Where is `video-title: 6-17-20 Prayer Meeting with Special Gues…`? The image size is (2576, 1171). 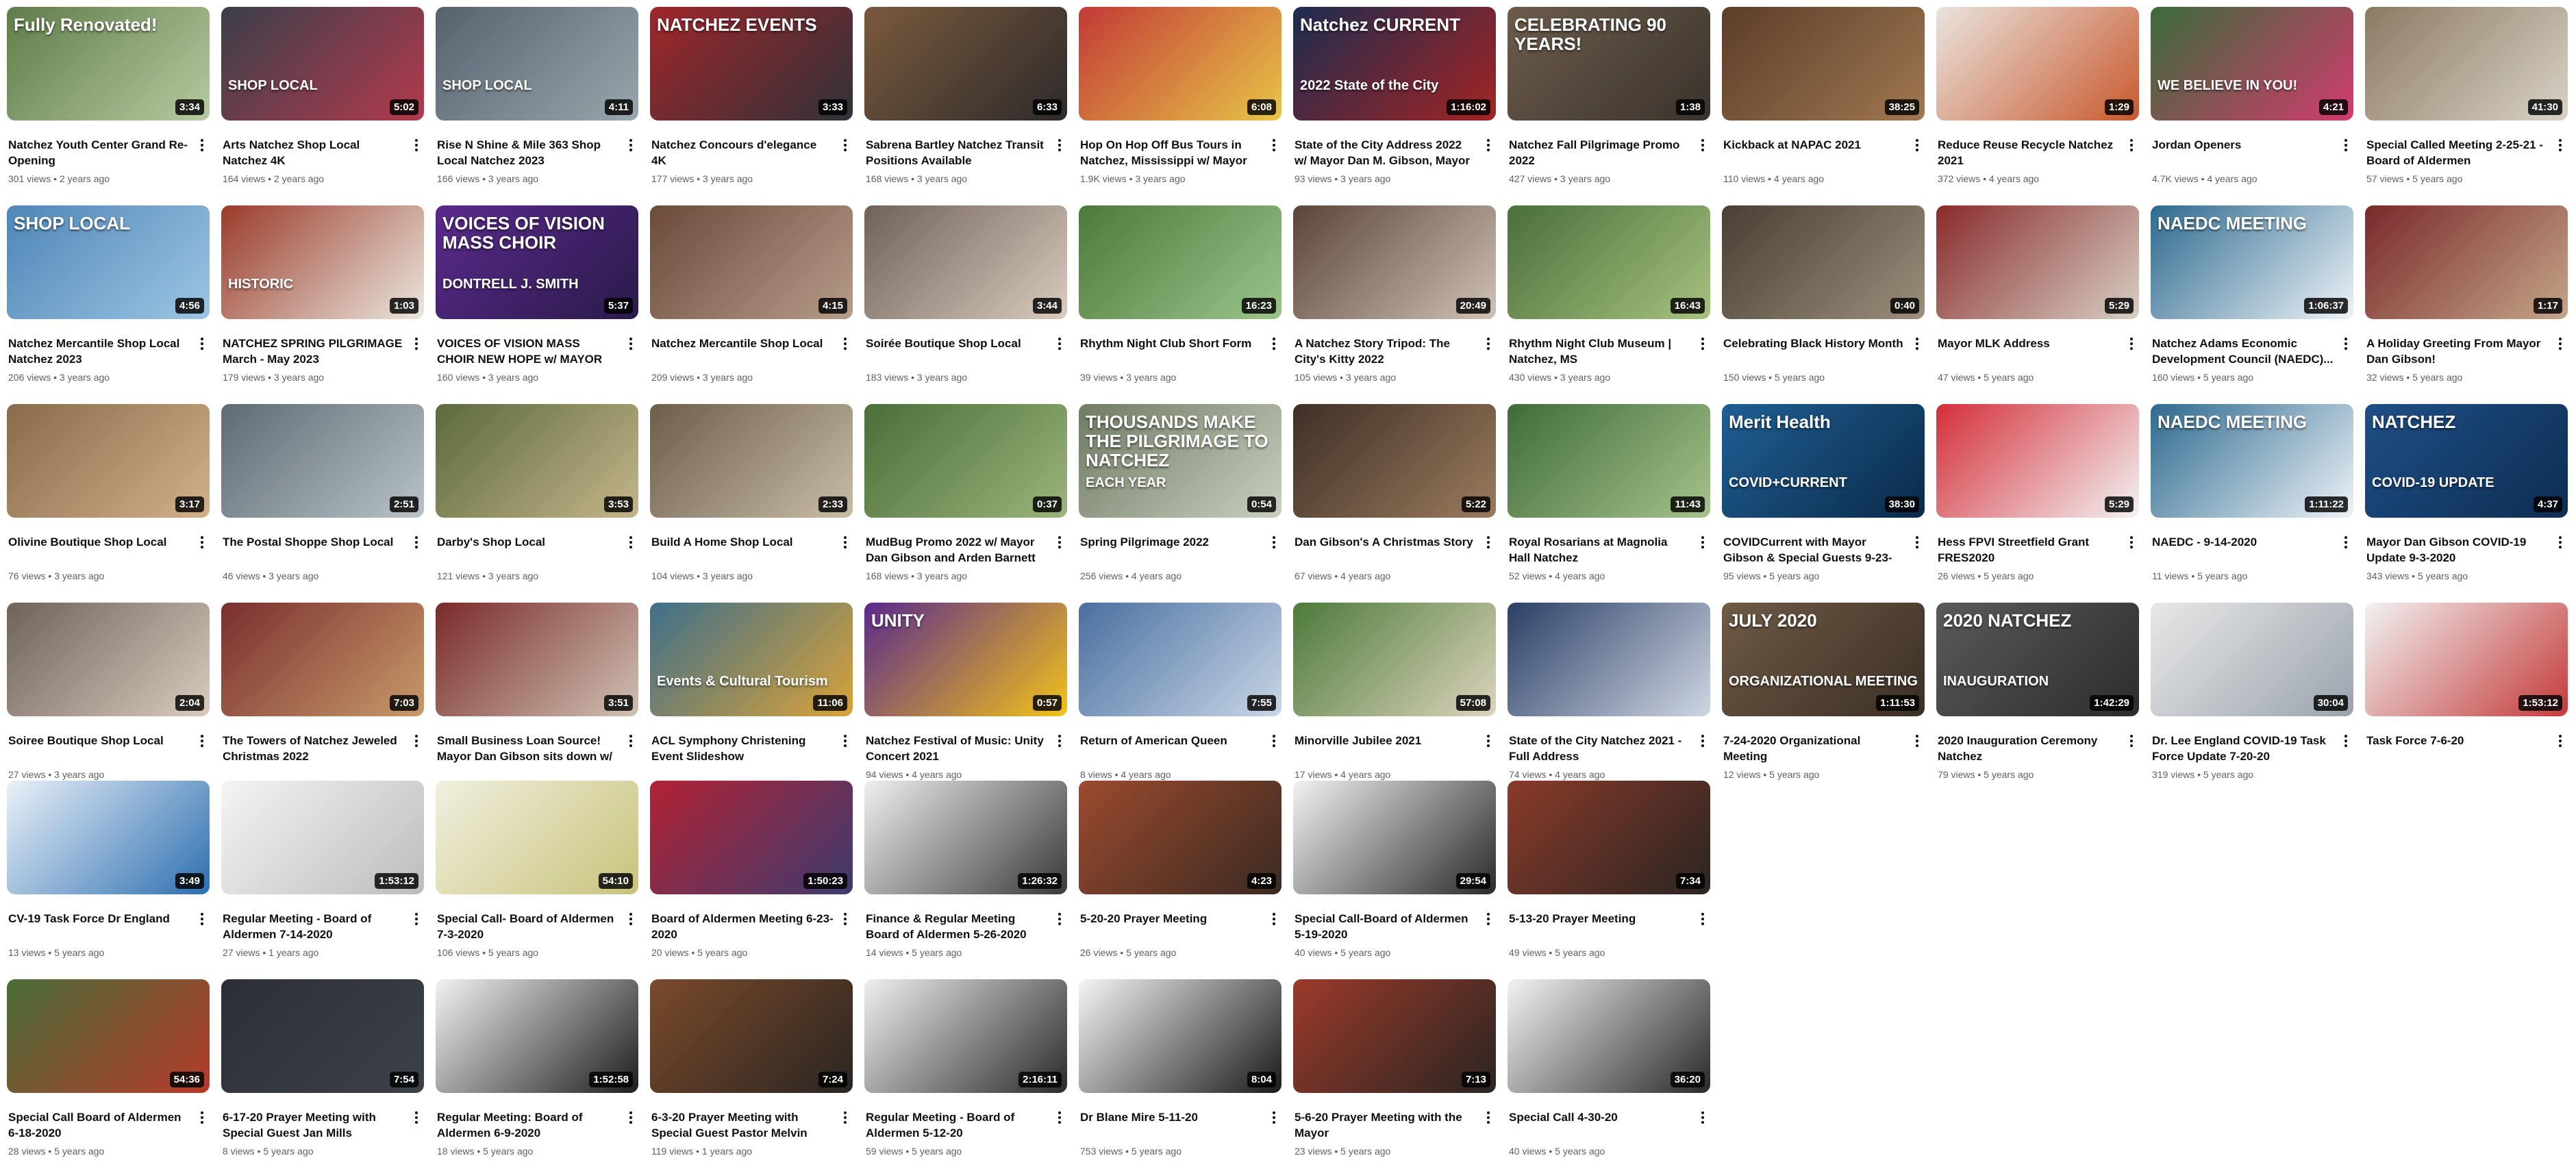 video-title: 6-17-20 Prayer Meeting with Special Gues… is located at coordinates (314, 1125).